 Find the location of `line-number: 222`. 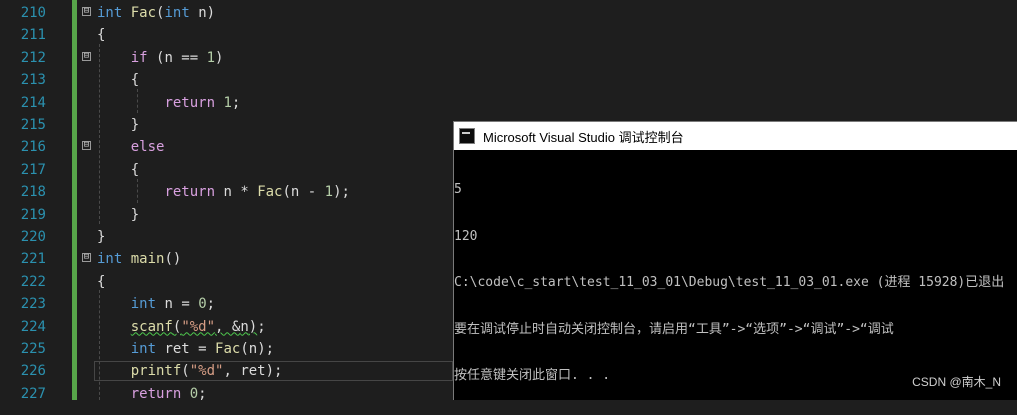

line-number: 222 is located at coordinates (33, 281).